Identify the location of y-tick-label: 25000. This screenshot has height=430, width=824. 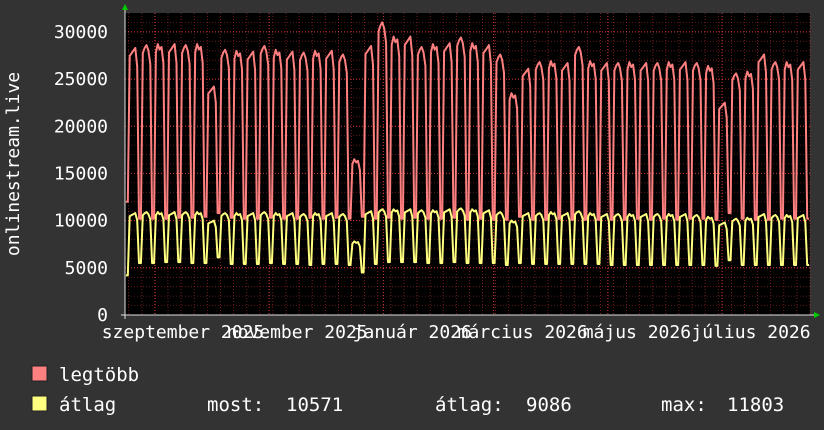
(81, 79).